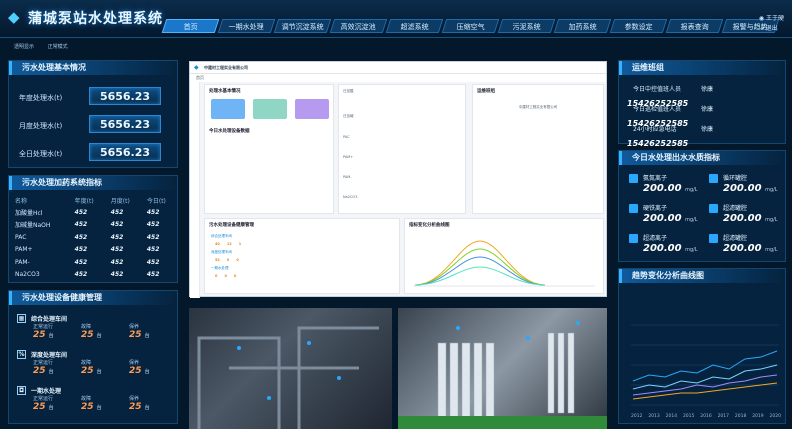  What do you see at coordinates (49, 319) in the screenshot?
I see `equip-group-name: 综合处理车间` at bounding box center [49, 319].